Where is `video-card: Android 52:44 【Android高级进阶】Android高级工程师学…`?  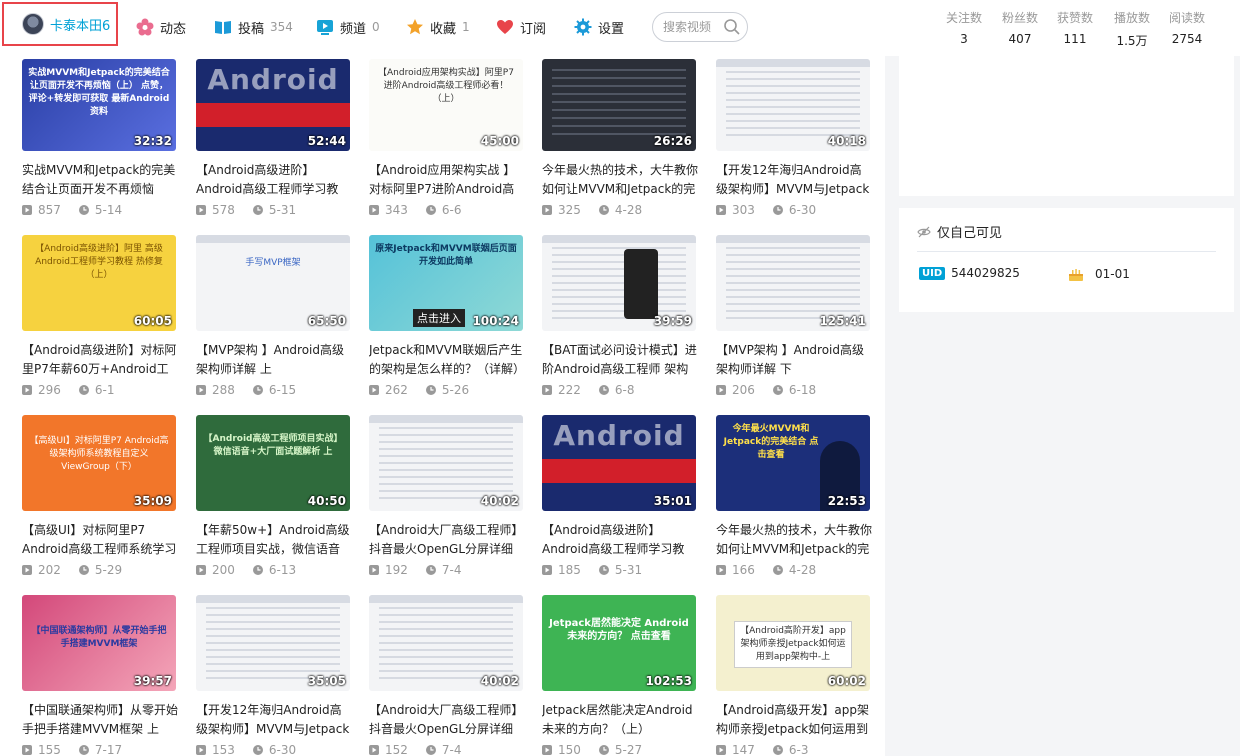
video-card: Android 52:44 【Android高级进阶】Android高级工程师学… is located at coordinates (274, 138).